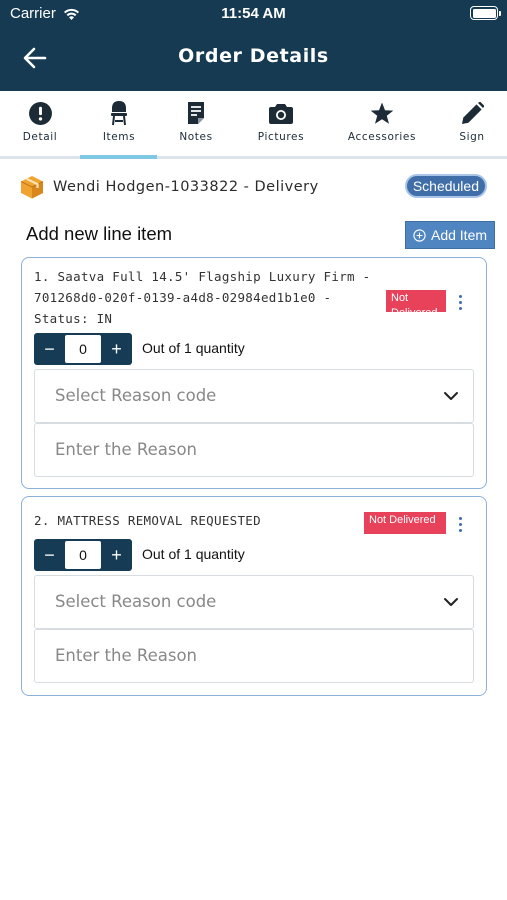  What do you see at coordinates (445, 186) in the screenshot?
I see `status-badge: Scheduled` at bounding box center [445, 186].